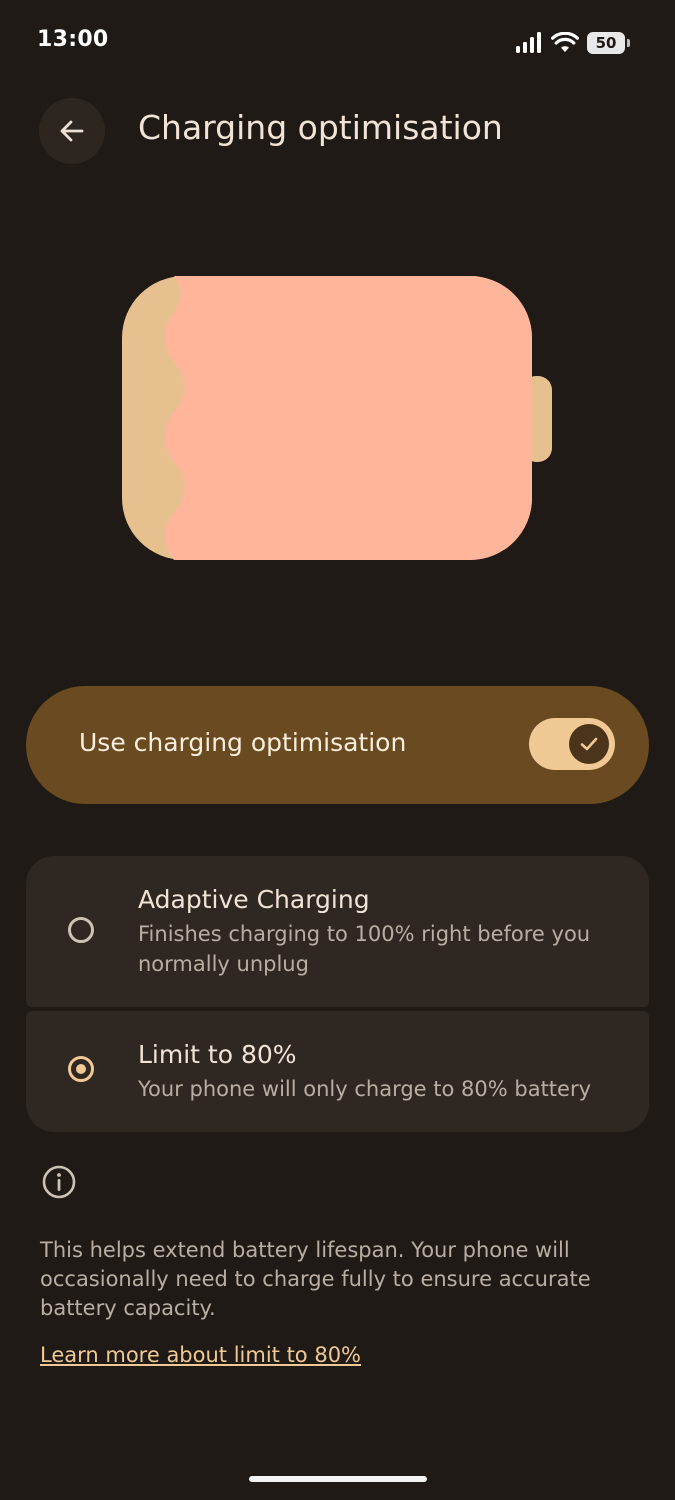 The width and height of the screenshot is (675, 1500). What do you see at coordinates (565, 42) in the screenshot?
I see `wifi-icon` at bounding box center [565, 42].